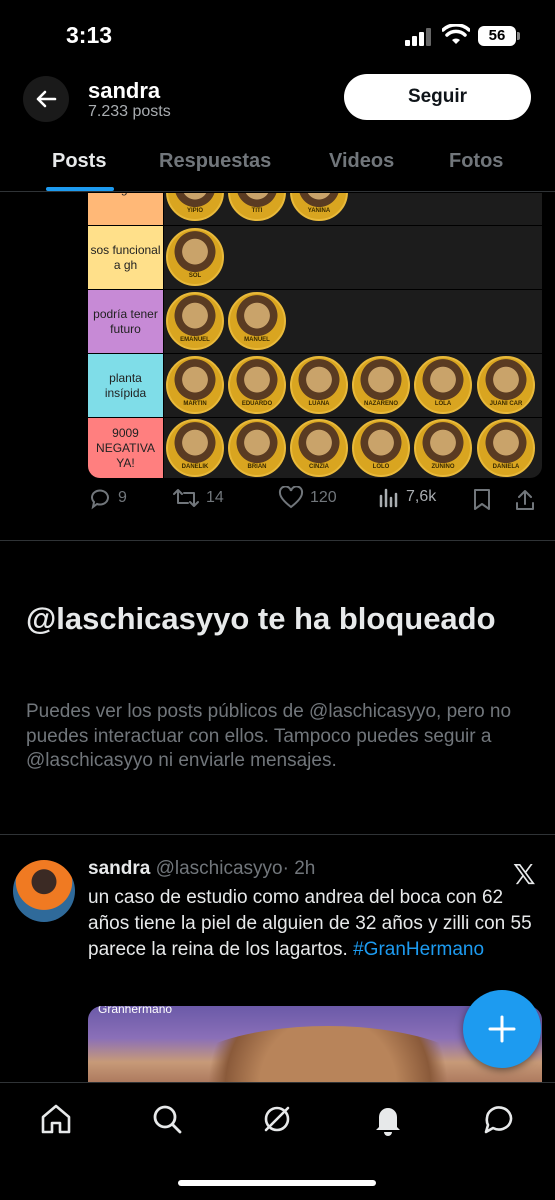 The width and height of the screenshot is (555, 1200). What do you see at coordinates (125, 209) in the screenshot?
I see `tier-label: me gusta` at bounding box center [125, 209].